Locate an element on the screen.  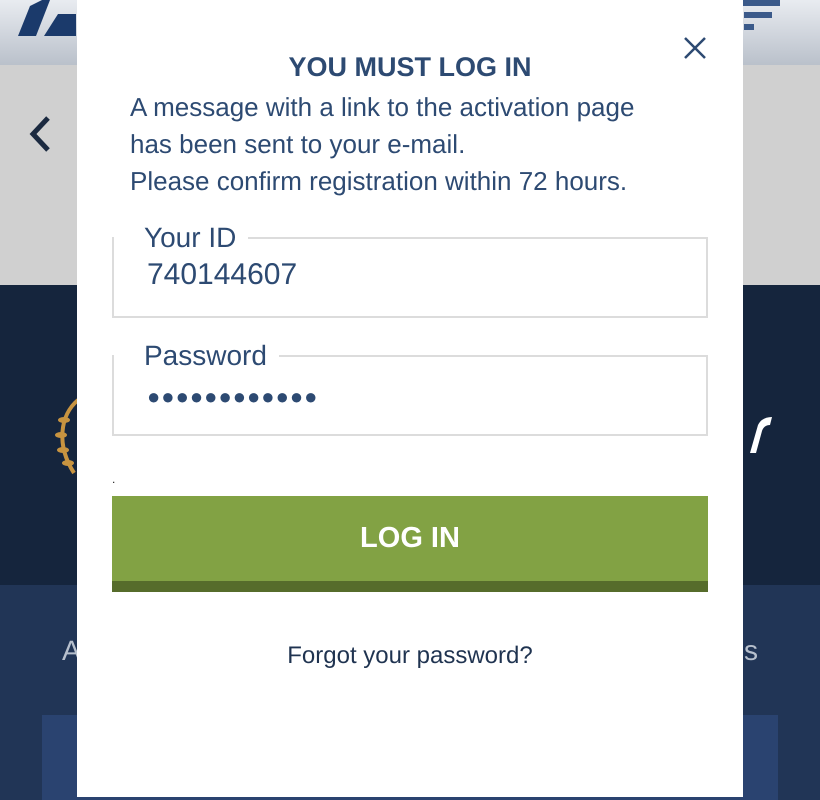
field-label: Your ID is located at coordinates (190, 238).